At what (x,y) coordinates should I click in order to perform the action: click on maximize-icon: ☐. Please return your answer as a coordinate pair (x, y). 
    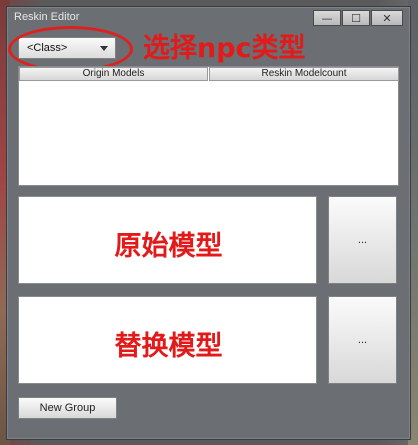
    Looking at the image, I should click on (356, 18).